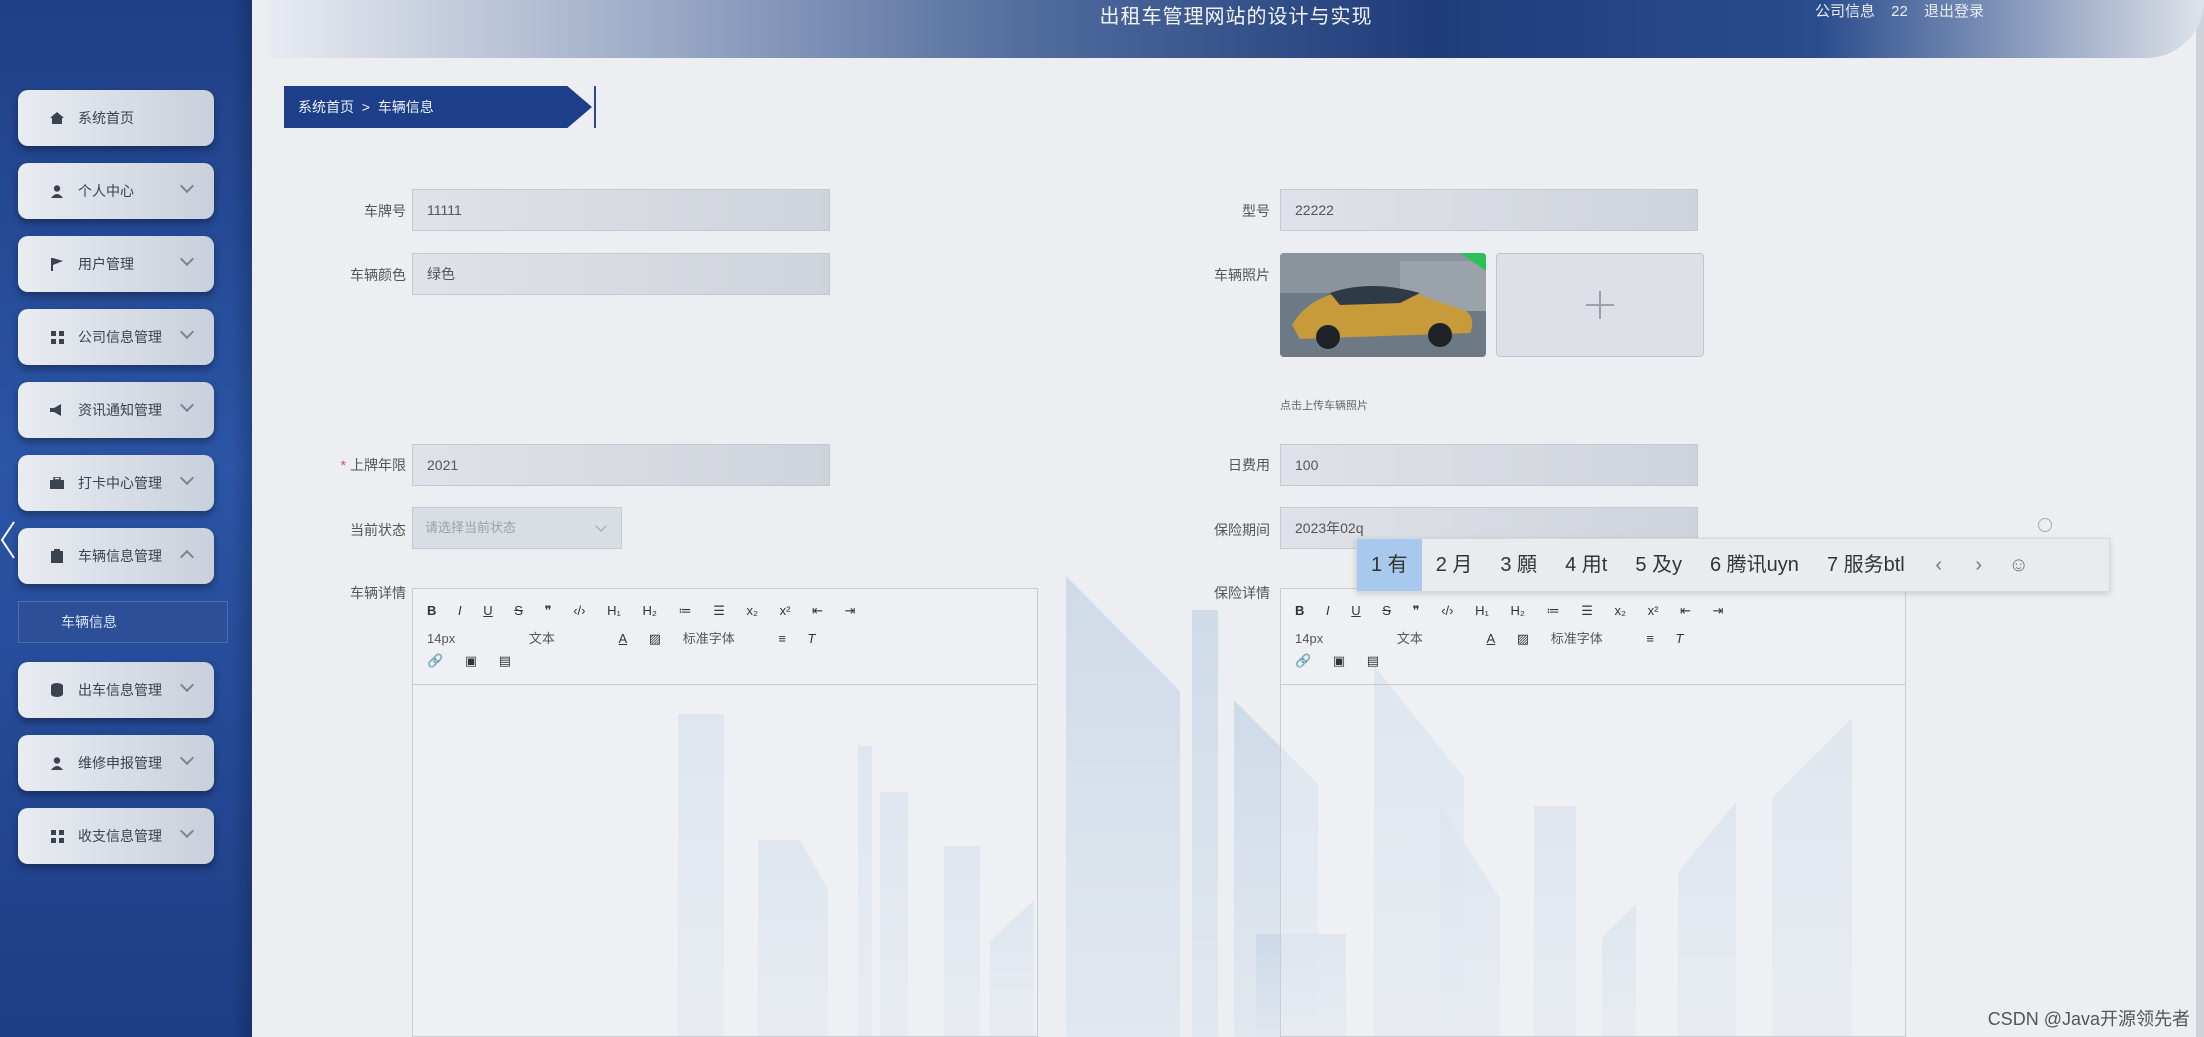 This screenshot has width=2204, height=1037. I want to click on sidebar-item-label: 维修申报管理, so click(120, 763).